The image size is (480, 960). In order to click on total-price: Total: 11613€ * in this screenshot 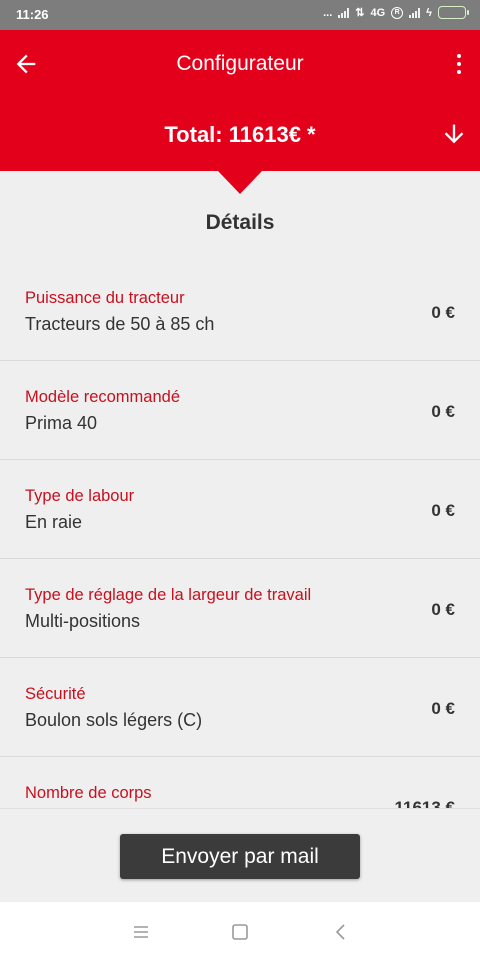, I will do `click(240, 134)`.